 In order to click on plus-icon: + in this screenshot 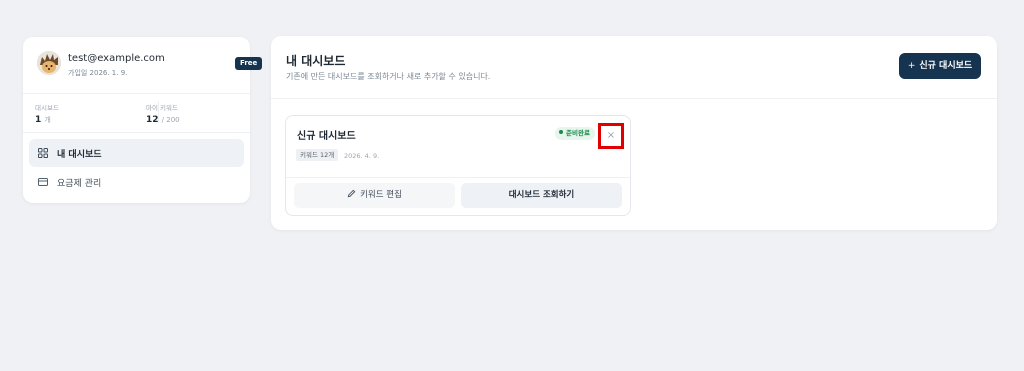, I will do `click(911, 66)`.